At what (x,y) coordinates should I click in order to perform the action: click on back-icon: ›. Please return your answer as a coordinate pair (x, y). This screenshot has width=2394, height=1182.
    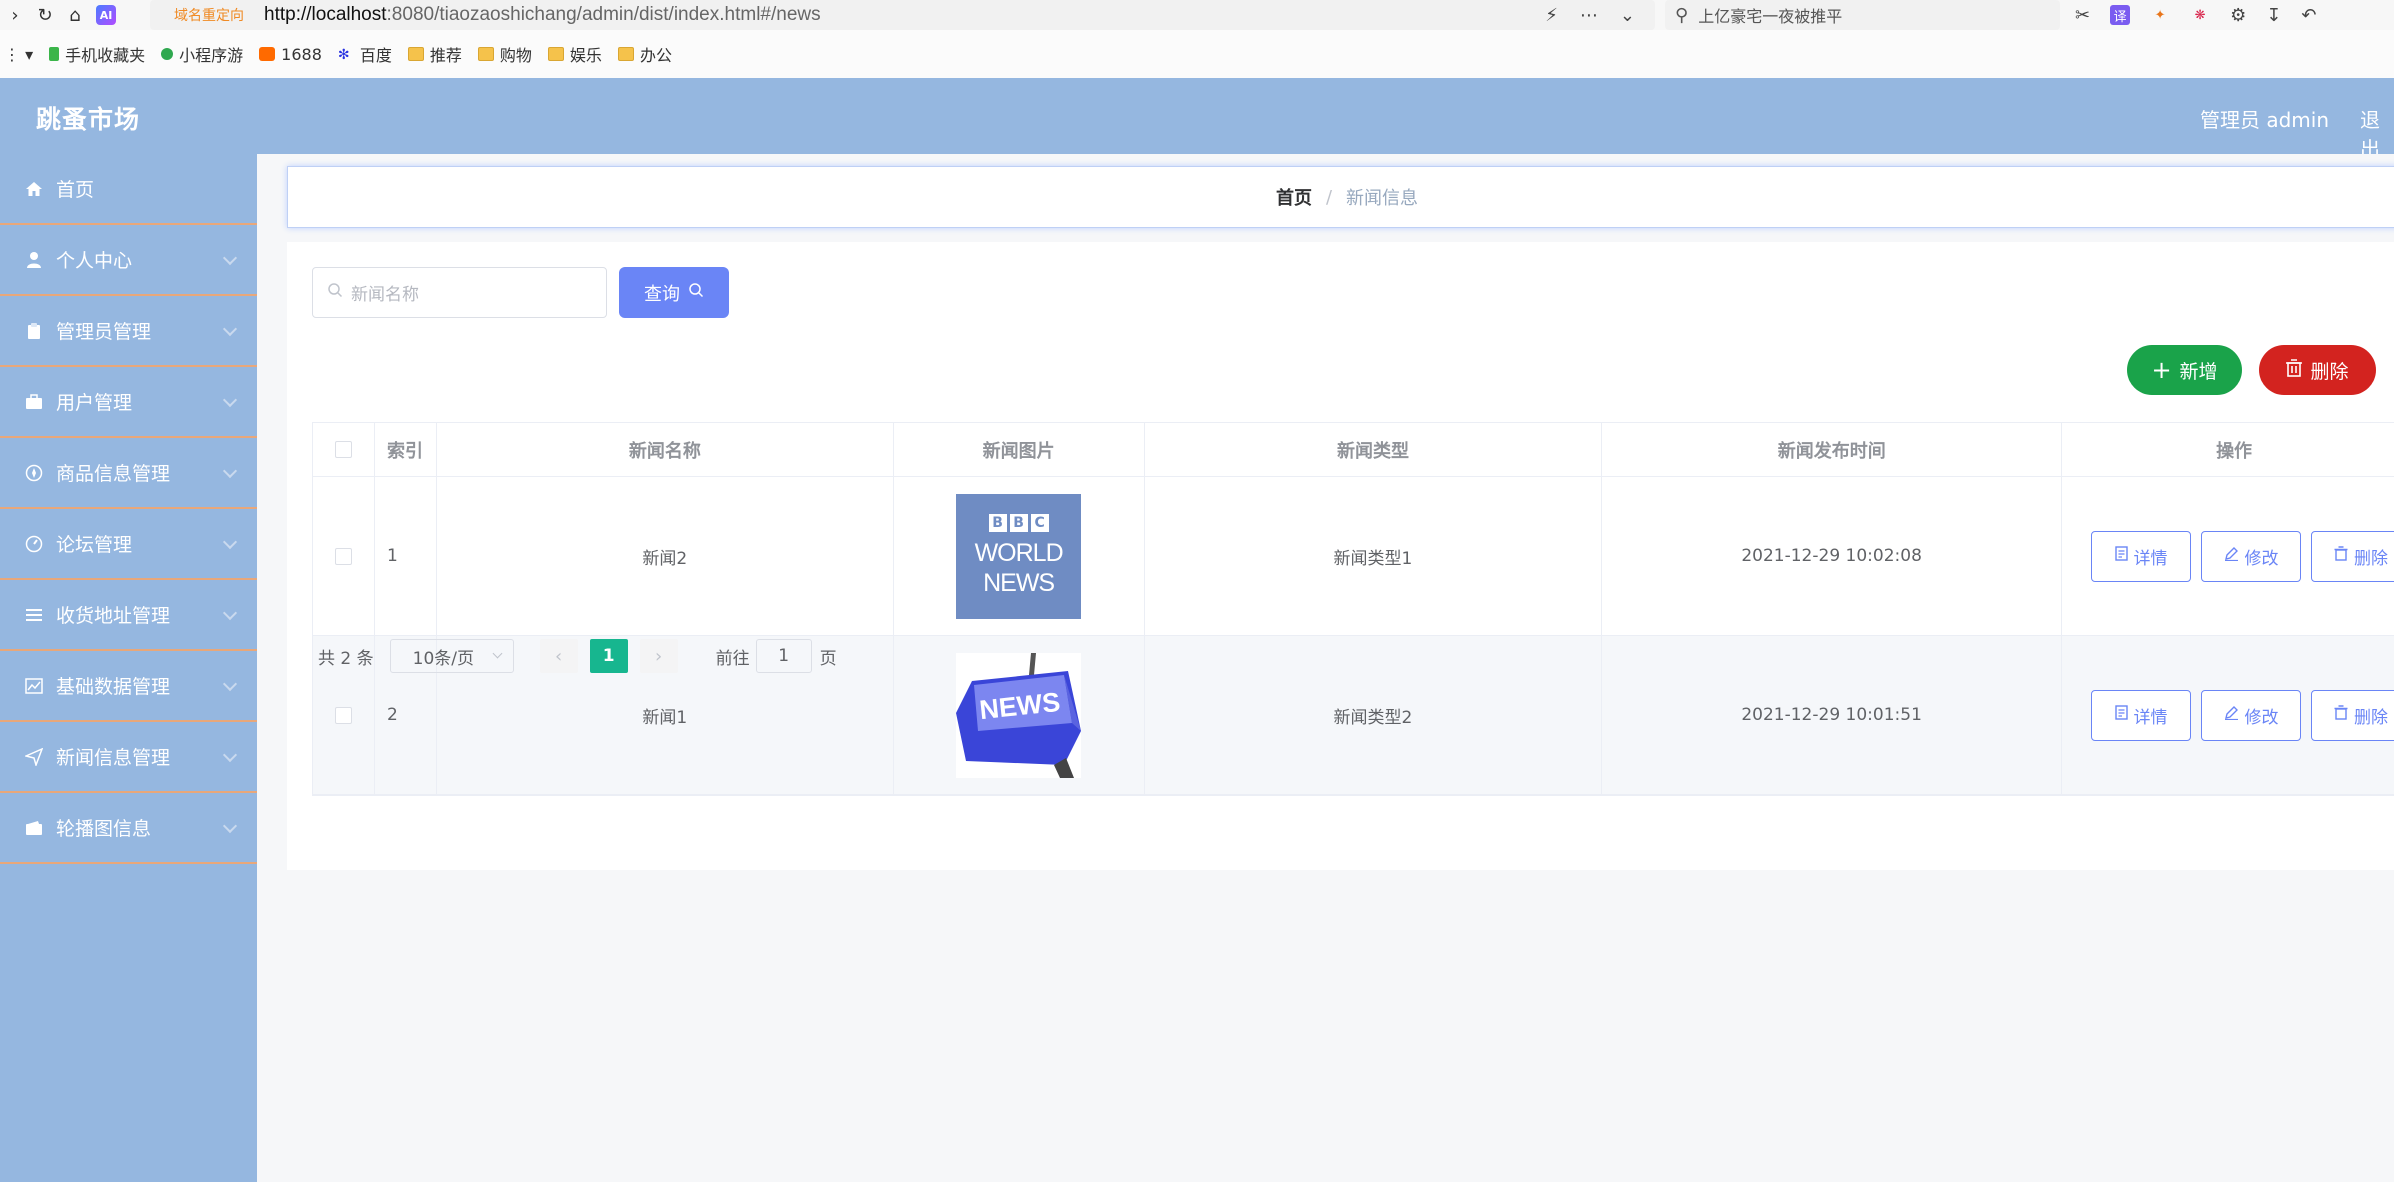
    Looking at the image, I should click on (15, 15).